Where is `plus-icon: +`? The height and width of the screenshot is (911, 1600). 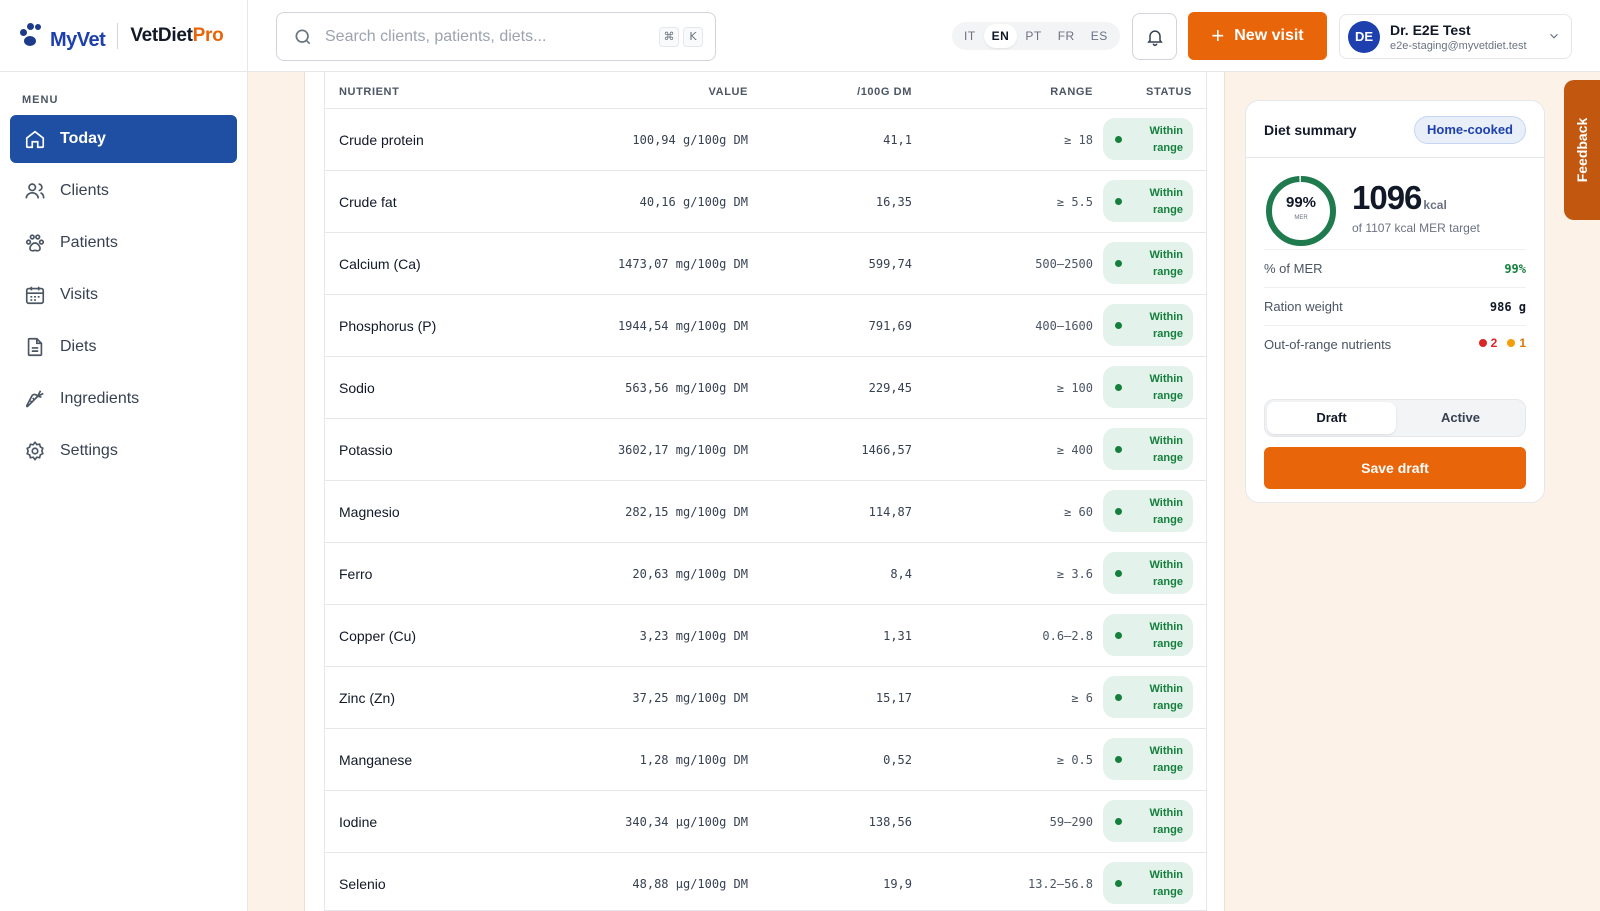 plus-icon: + is located at coordinates (1218, 35).